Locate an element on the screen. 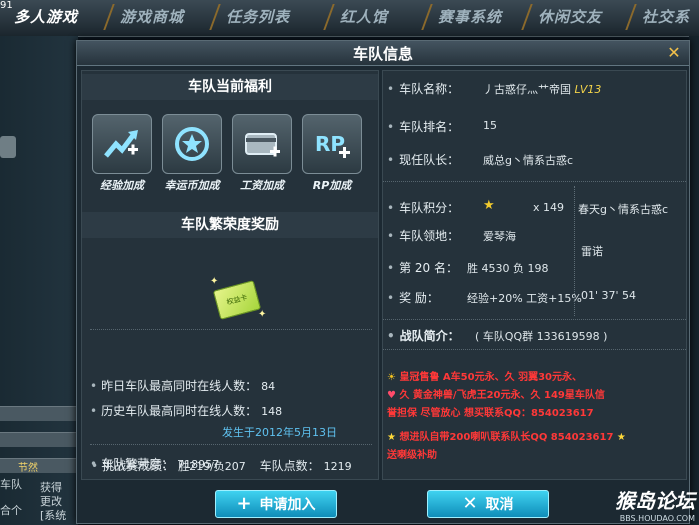 The width and height of the screenshot is (699, 525). chat-line: [系统 is located at coordinates (53, 515).